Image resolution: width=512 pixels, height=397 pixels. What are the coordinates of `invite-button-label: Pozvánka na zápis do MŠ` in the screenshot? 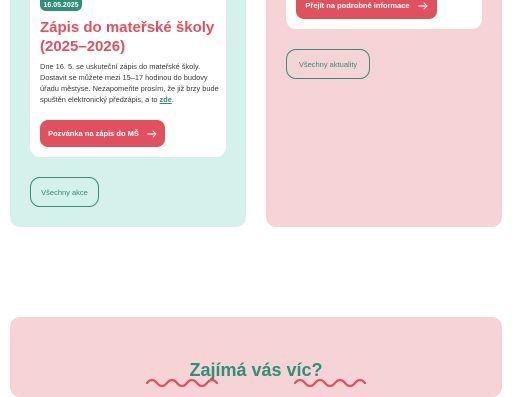 It's located at (93, 133).